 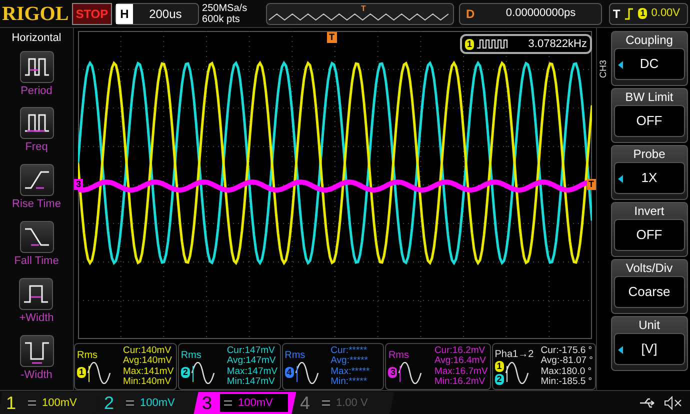 What do you see at coordinates (470, 14) in the screenshot?
I see `delay-label: D` at bounding box center [470, 14].